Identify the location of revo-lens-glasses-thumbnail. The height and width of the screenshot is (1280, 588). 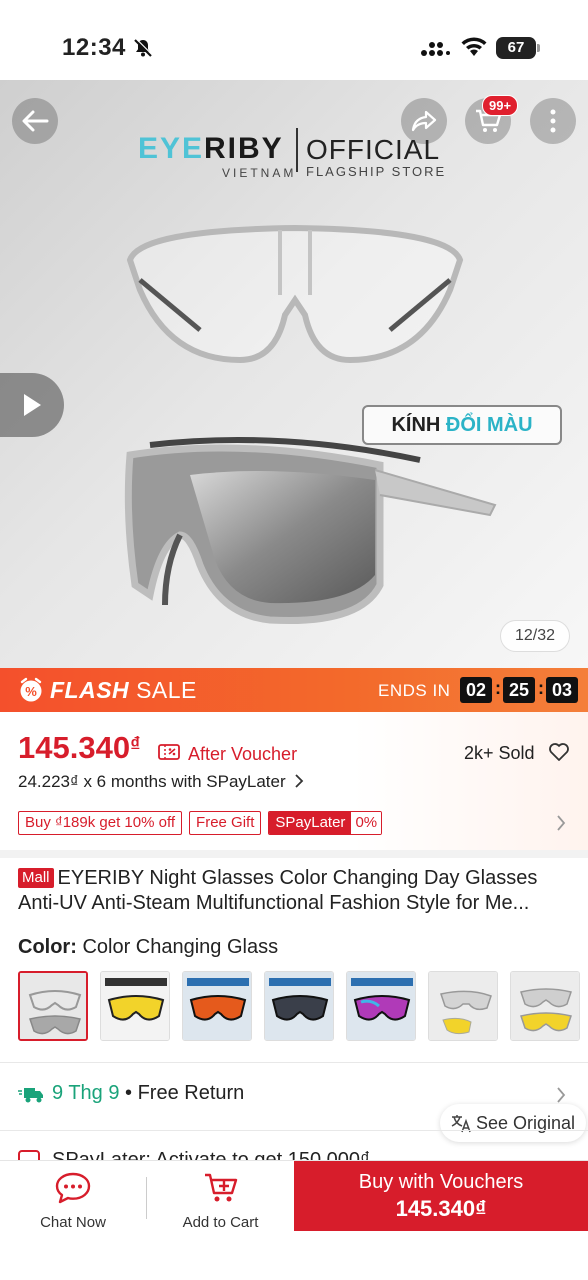
(381, 1006).